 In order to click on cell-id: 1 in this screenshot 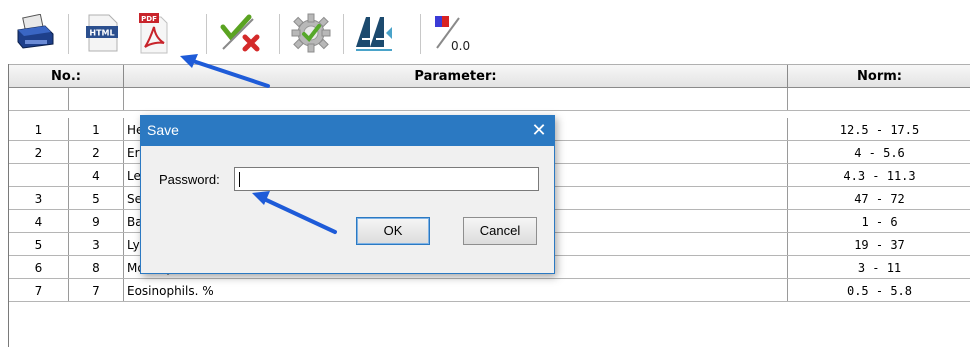, I will do `click(96, 129)`.